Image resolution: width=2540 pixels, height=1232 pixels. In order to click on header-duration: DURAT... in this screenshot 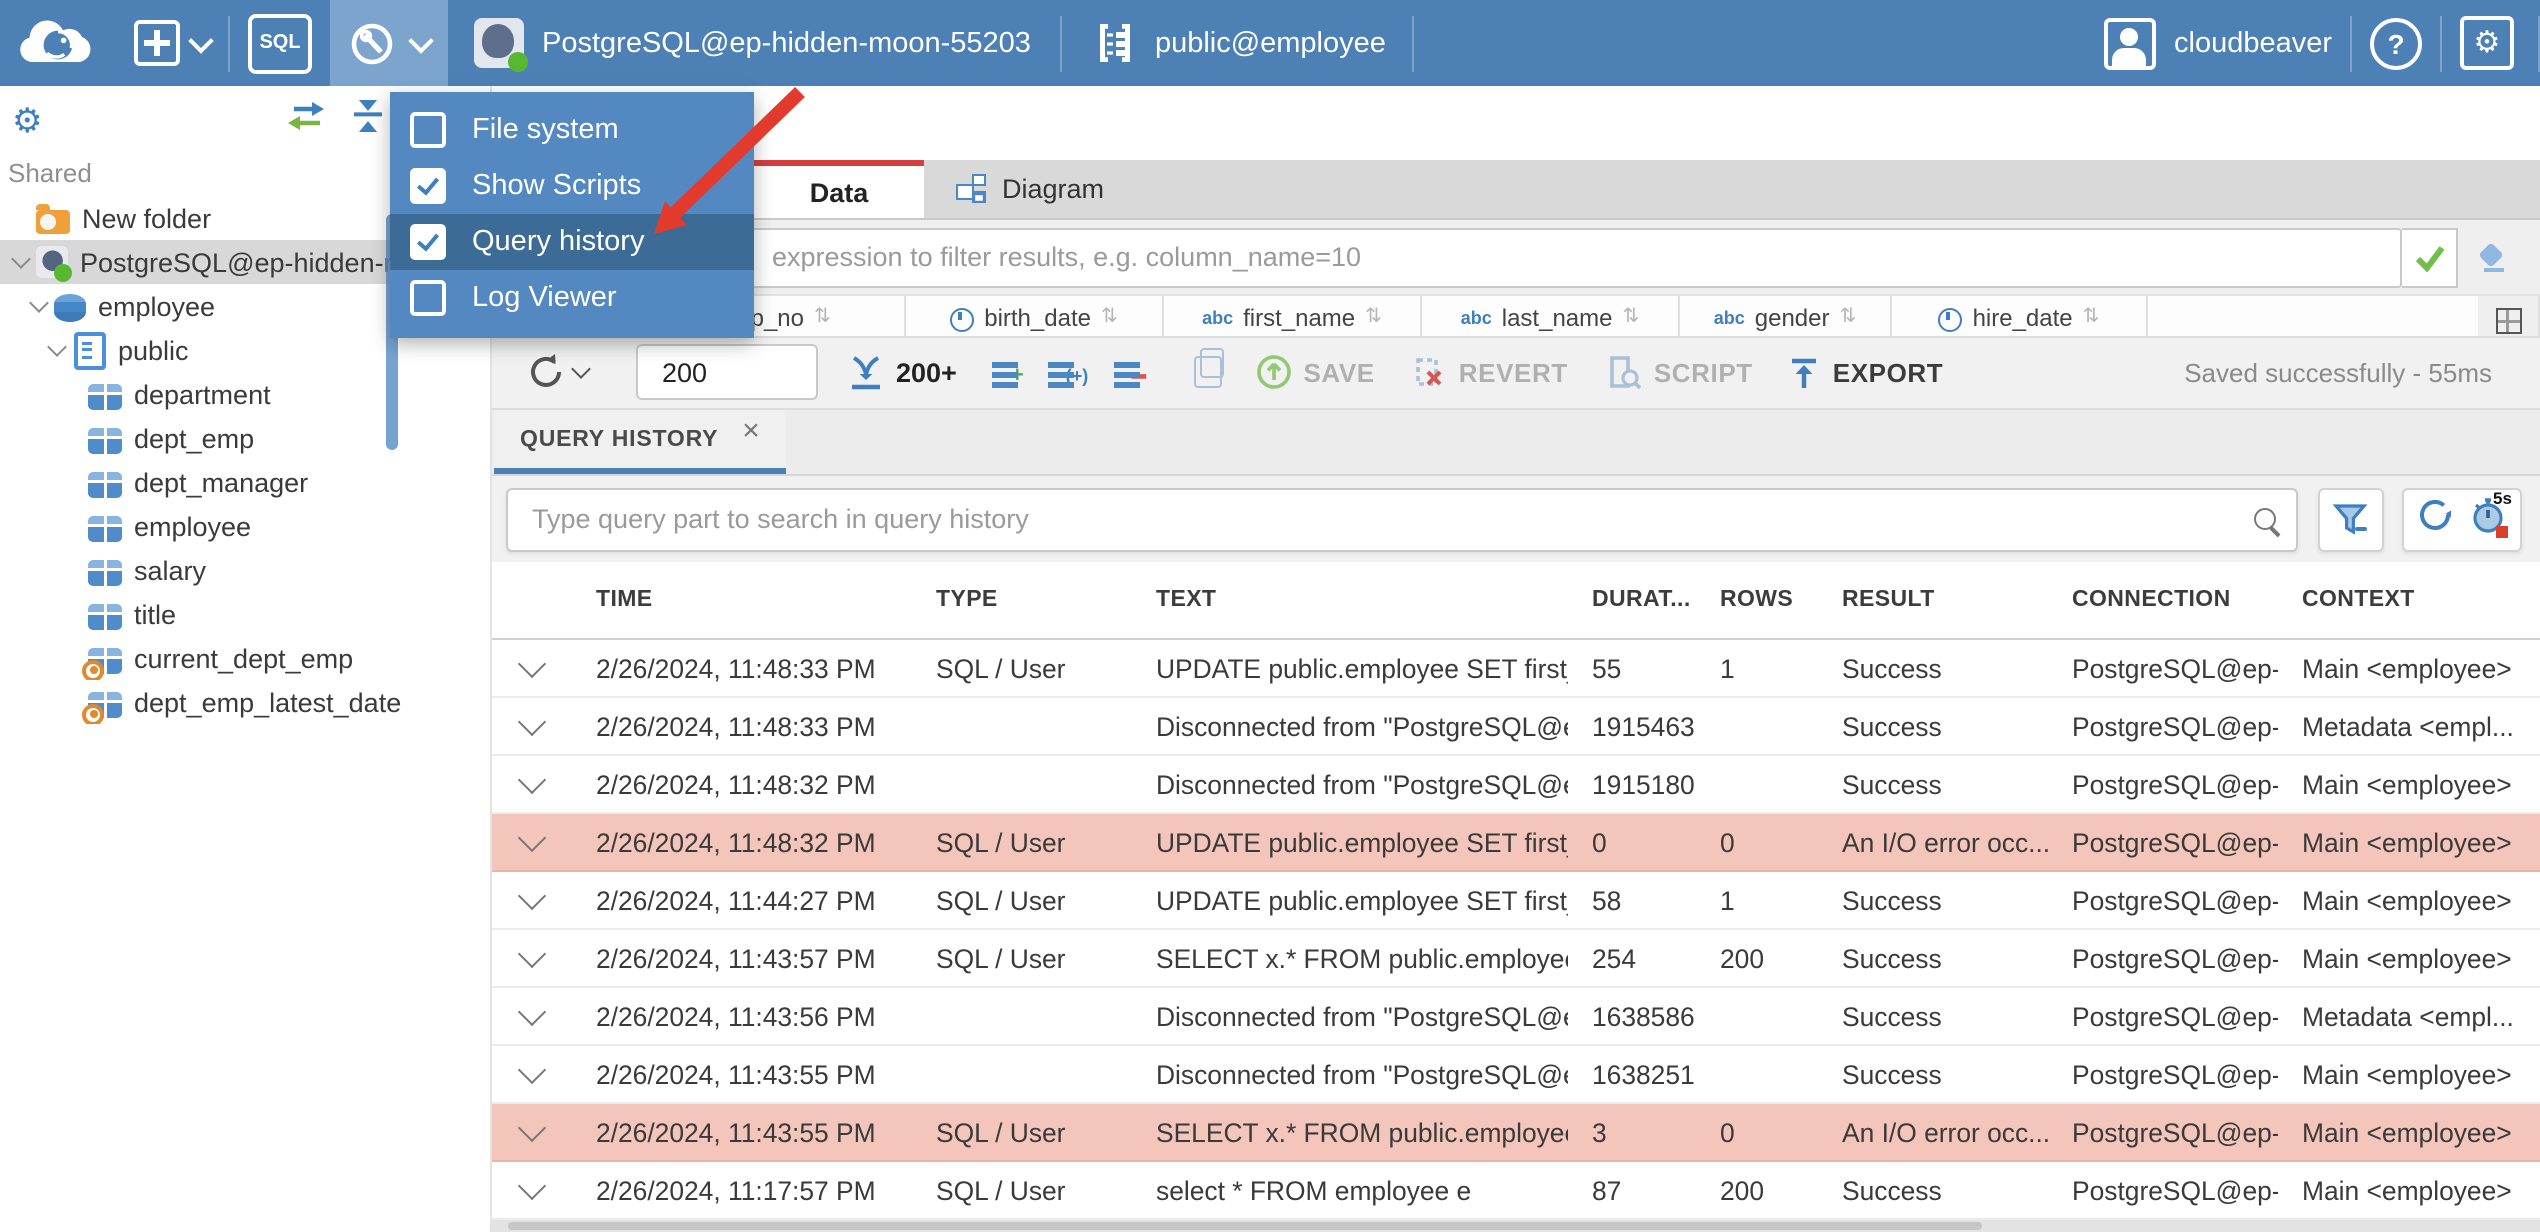, I will do `click(1632, 600)`.